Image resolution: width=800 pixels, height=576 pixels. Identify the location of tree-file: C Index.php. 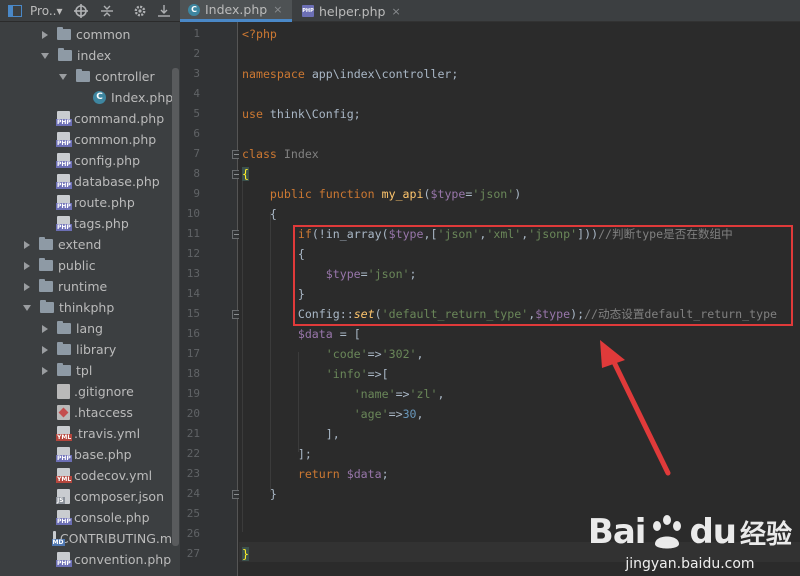
(90, 97).